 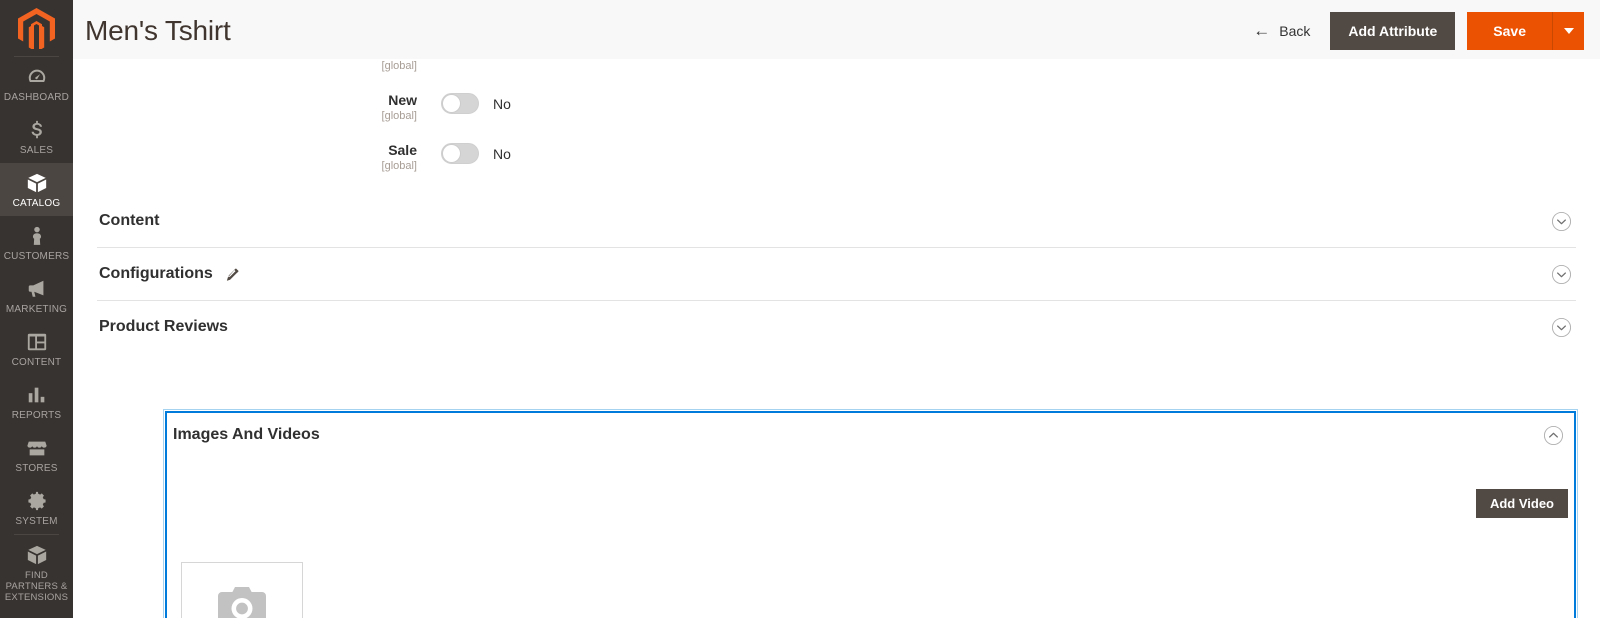 I want to click on save-button: Save, so click(x=1509, y=30).